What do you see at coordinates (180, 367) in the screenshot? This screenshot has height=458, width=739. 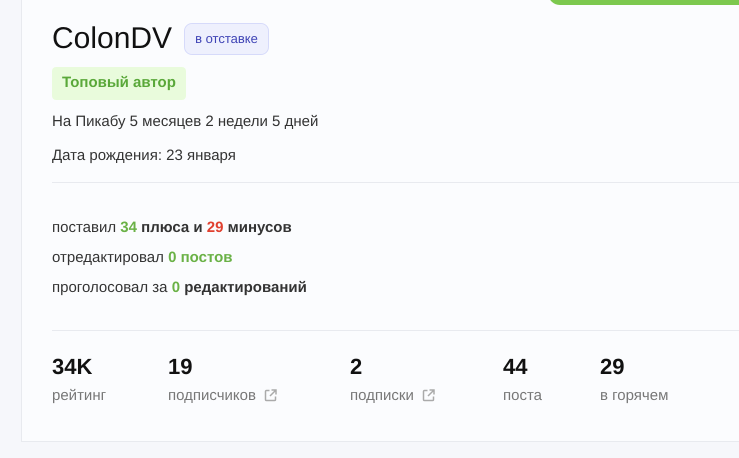 I see `stat-value: 19` at bounding box center [180, 367].